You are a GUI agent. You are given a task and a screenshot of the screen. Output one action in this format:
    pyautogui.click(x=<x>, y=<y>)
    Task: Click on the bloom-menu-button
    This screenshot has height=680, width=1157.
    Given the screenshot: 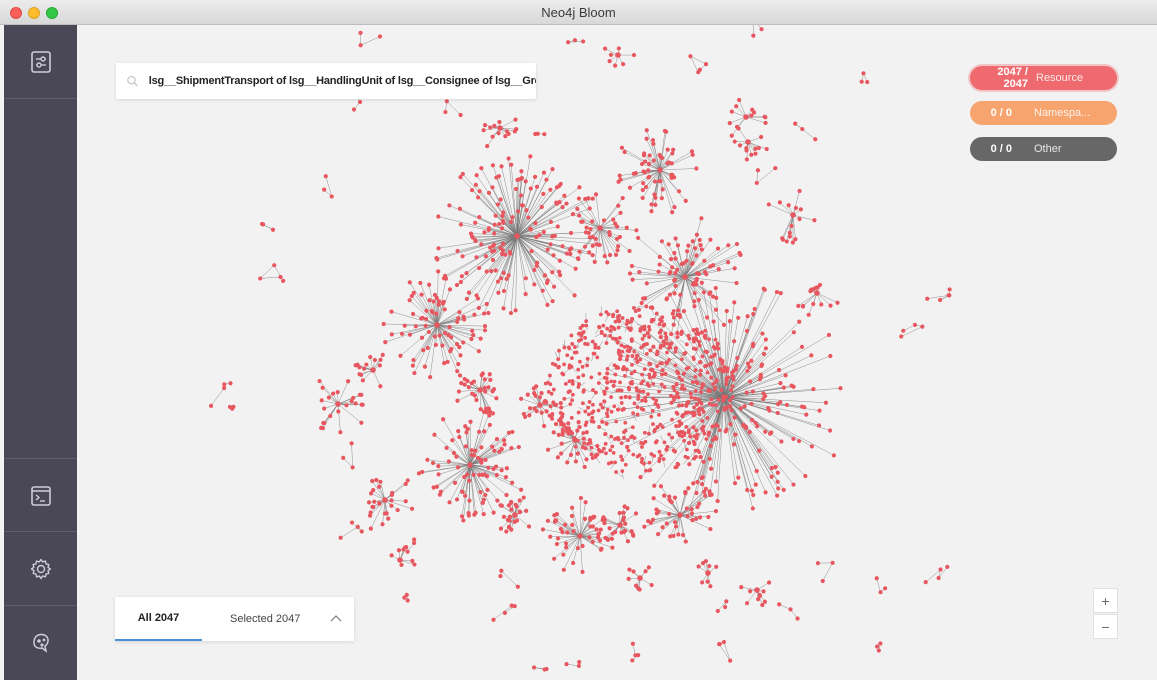 What is the action you would take?
    pyautogui.click(x=40, y=642)
    